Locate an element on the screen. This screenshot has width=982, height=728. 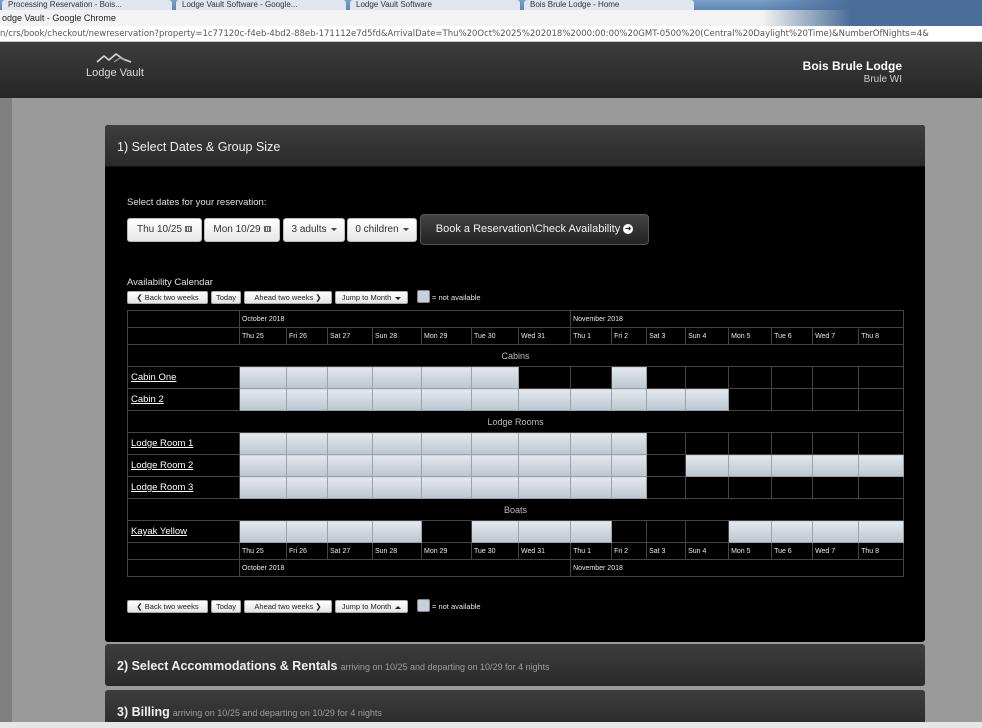
day-label: Sun 28 is located at coordinates (397, 336).